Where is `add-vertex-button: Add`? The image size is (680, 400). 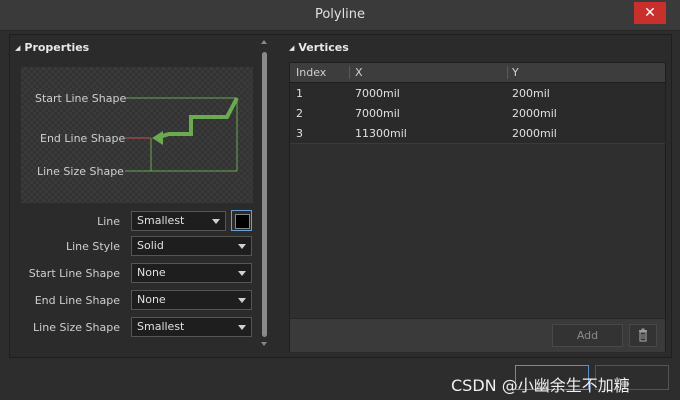
add-vertex-button: Add is located at coordinates (587, 335).